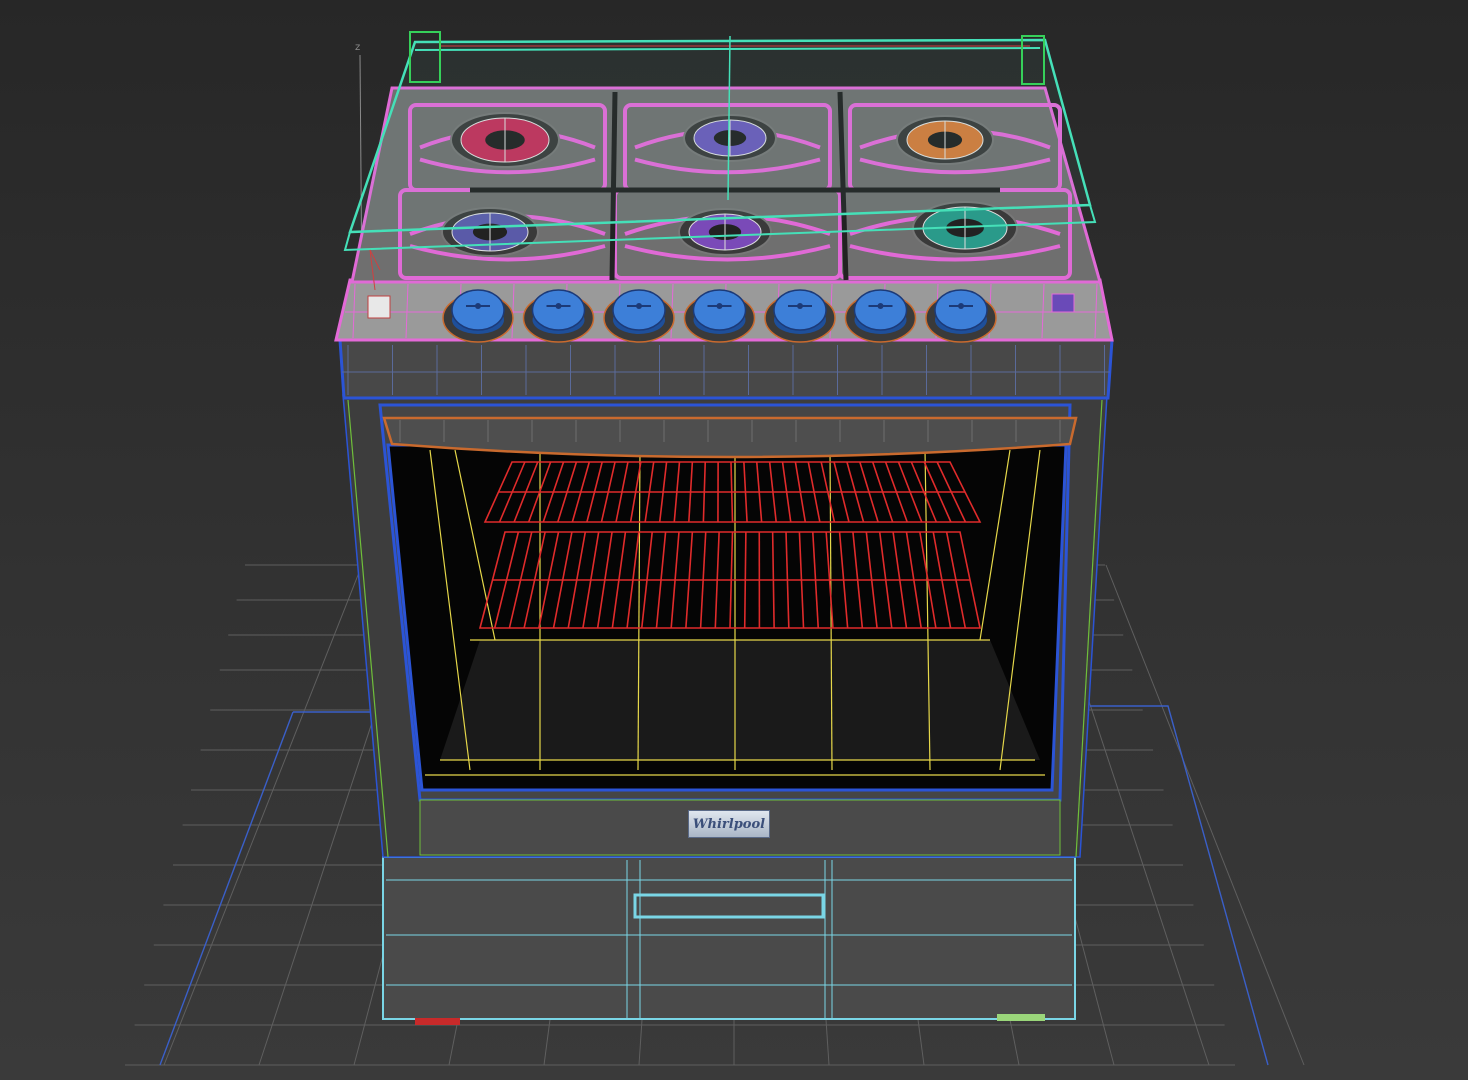 This screenshot has width=1468, height=1080. I want to click on front-right-foot, so click(1021, 1017).